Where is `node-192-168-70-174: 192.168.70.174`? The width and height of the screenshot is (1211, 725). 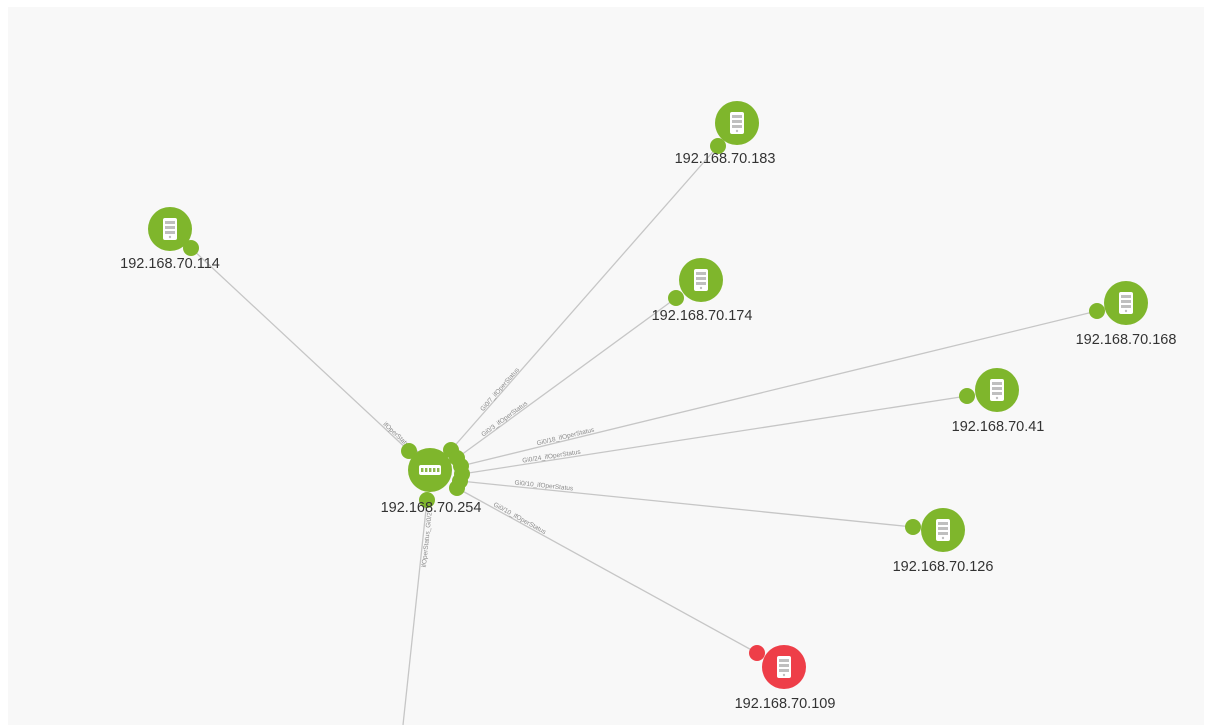
node-192-168-70-174: 192.168.70.174 is located at coordinates (702, 291).